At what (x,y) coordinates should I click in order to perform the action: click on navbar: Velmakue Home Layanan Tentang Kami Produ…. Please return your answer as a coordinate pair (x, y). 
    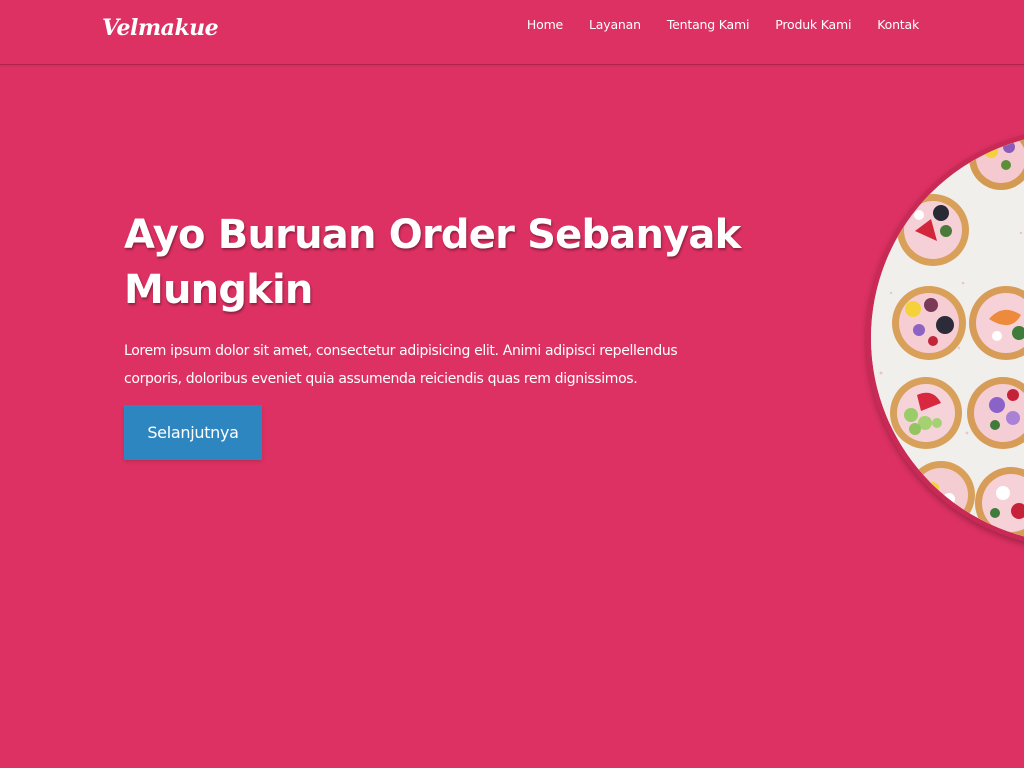
    Looking at the image, I should click on (512, 32).